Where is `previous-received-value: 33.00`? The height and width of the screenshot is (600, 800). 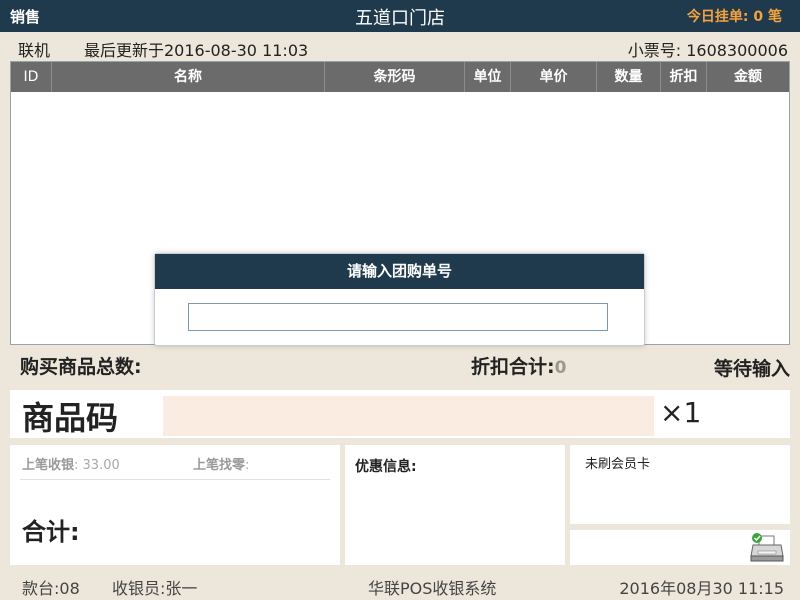
previous-received-value: 33.00 is located at coordinates (101, 465).